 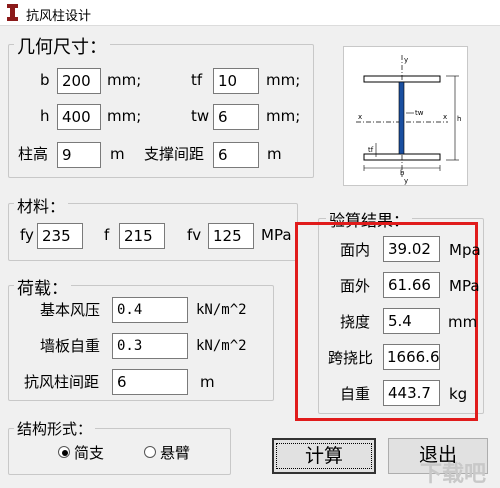 What do you see at coordinates (197, 80) in the screenshot?
I see `tf-label: tf` at bounding box center [197, 80].